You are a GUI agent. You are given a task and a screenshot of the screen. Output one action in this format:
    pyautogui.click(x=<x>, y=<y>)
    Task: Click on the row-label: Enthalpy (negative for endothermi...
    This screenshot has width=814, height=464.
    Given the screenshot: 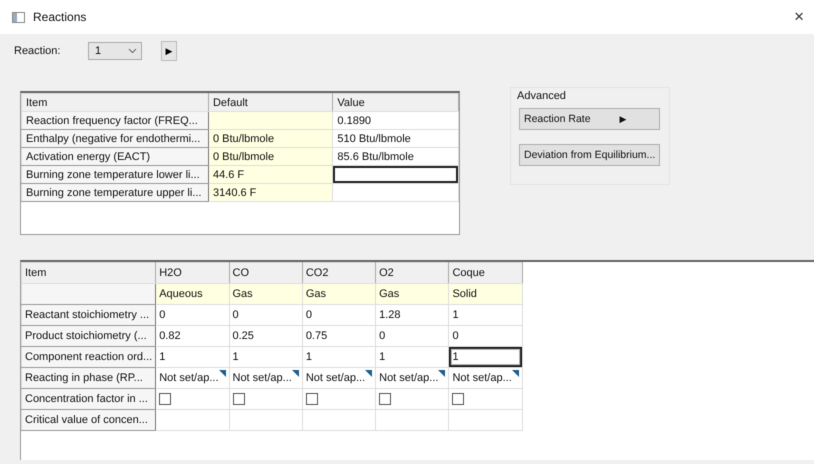 What is the action you would take?
    pyautogui.click(x=115, y=139)
    